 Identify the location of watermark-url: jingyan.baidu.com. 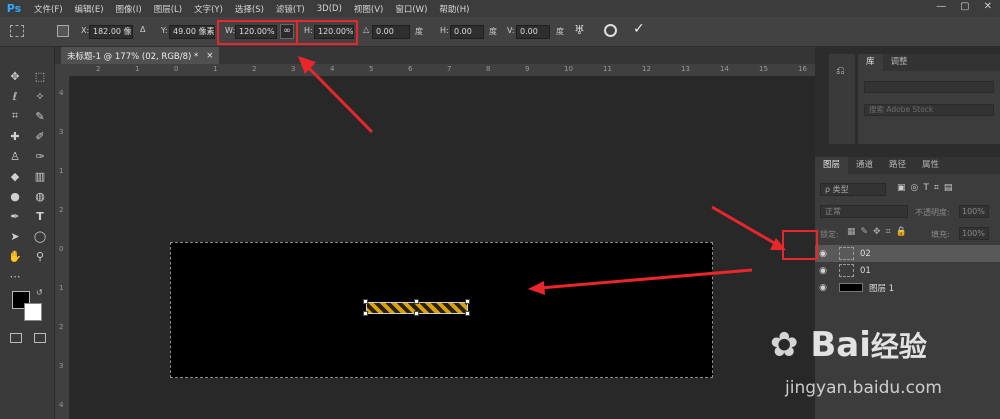
(863, 388).